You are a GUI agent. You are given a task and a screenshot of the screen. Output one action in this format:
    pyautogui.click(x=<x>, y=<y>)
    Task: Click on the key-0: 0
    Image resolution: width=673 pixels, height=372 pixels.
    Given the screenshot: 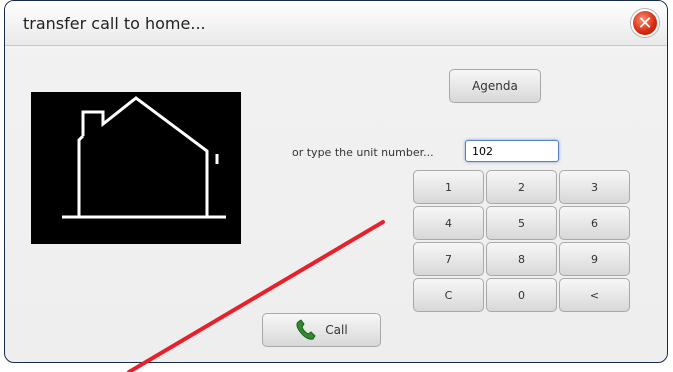 What is the action you would take?
    pyautogui.click(x=521, y=295)
    